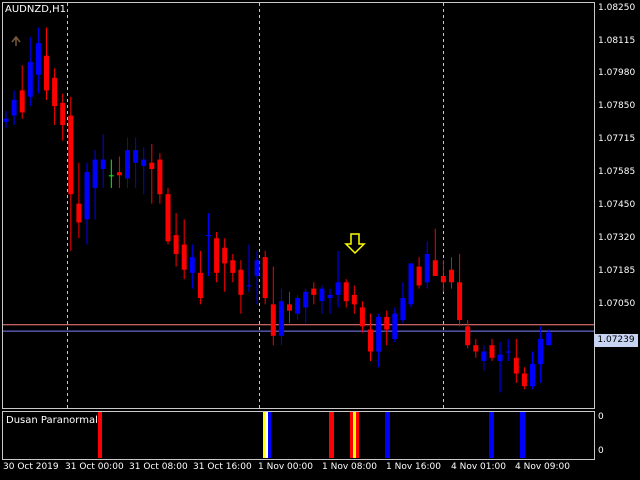  What do you see at coordinates (617, 73) in the screenshot?
I see `price-tick: 1.07980` at bounding box center [617, 73].